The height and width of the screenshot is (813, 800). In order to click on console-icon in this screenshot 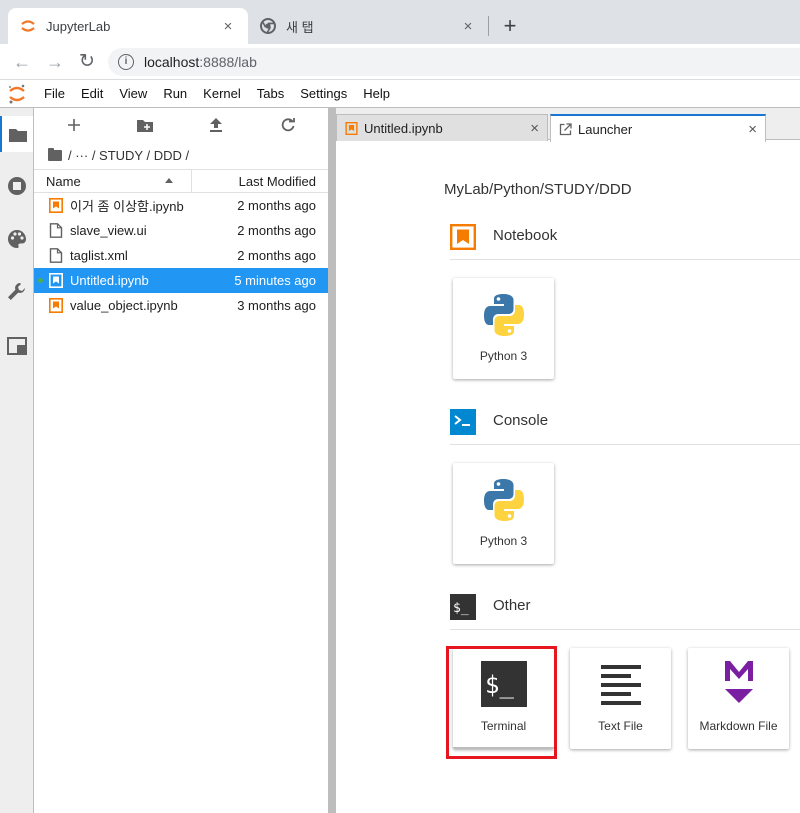, I will do `click(463, 422)`.